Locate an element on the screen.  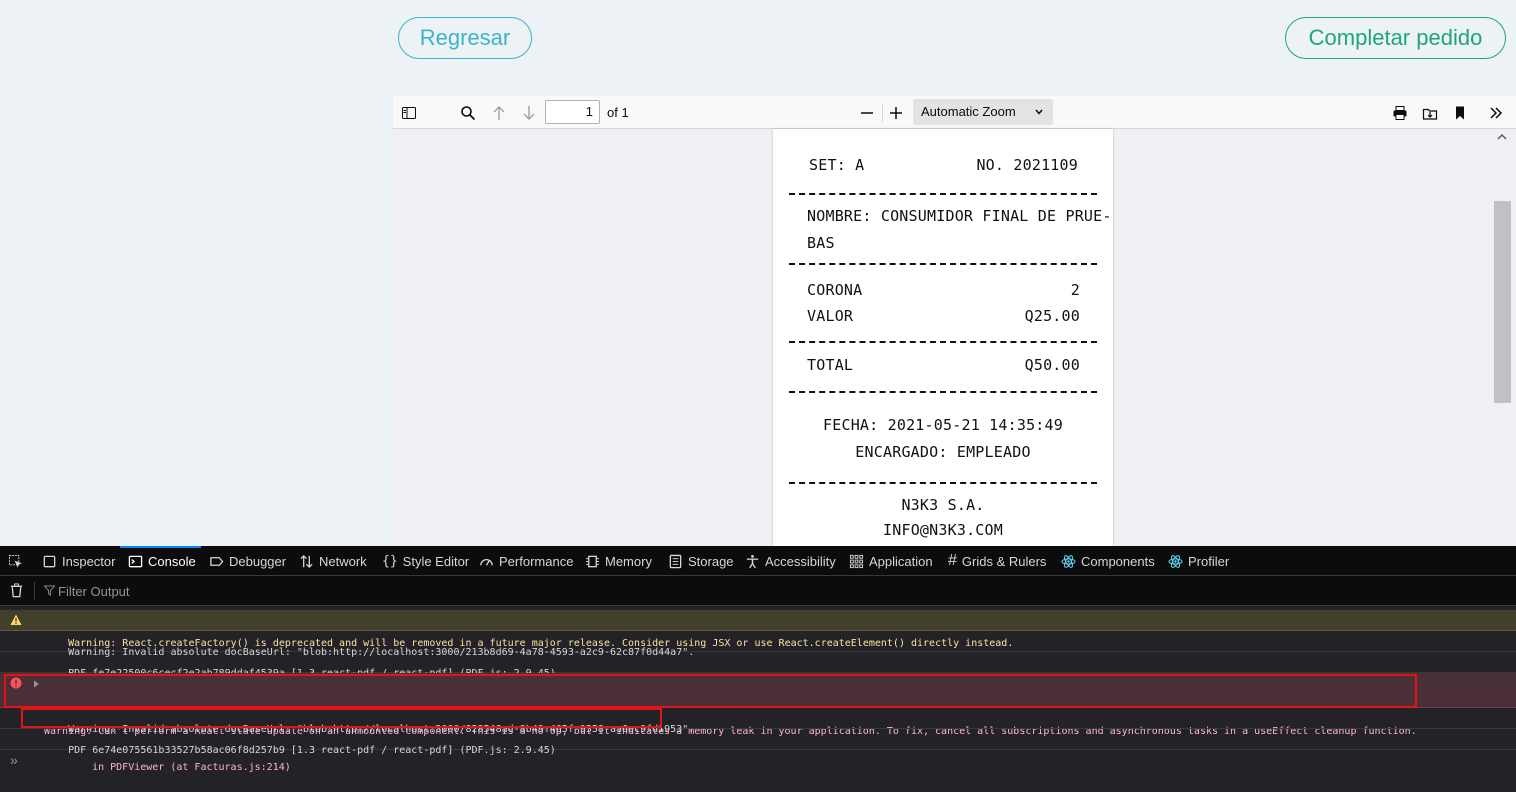
tab-application: Application is located at coordinates (891, 561).